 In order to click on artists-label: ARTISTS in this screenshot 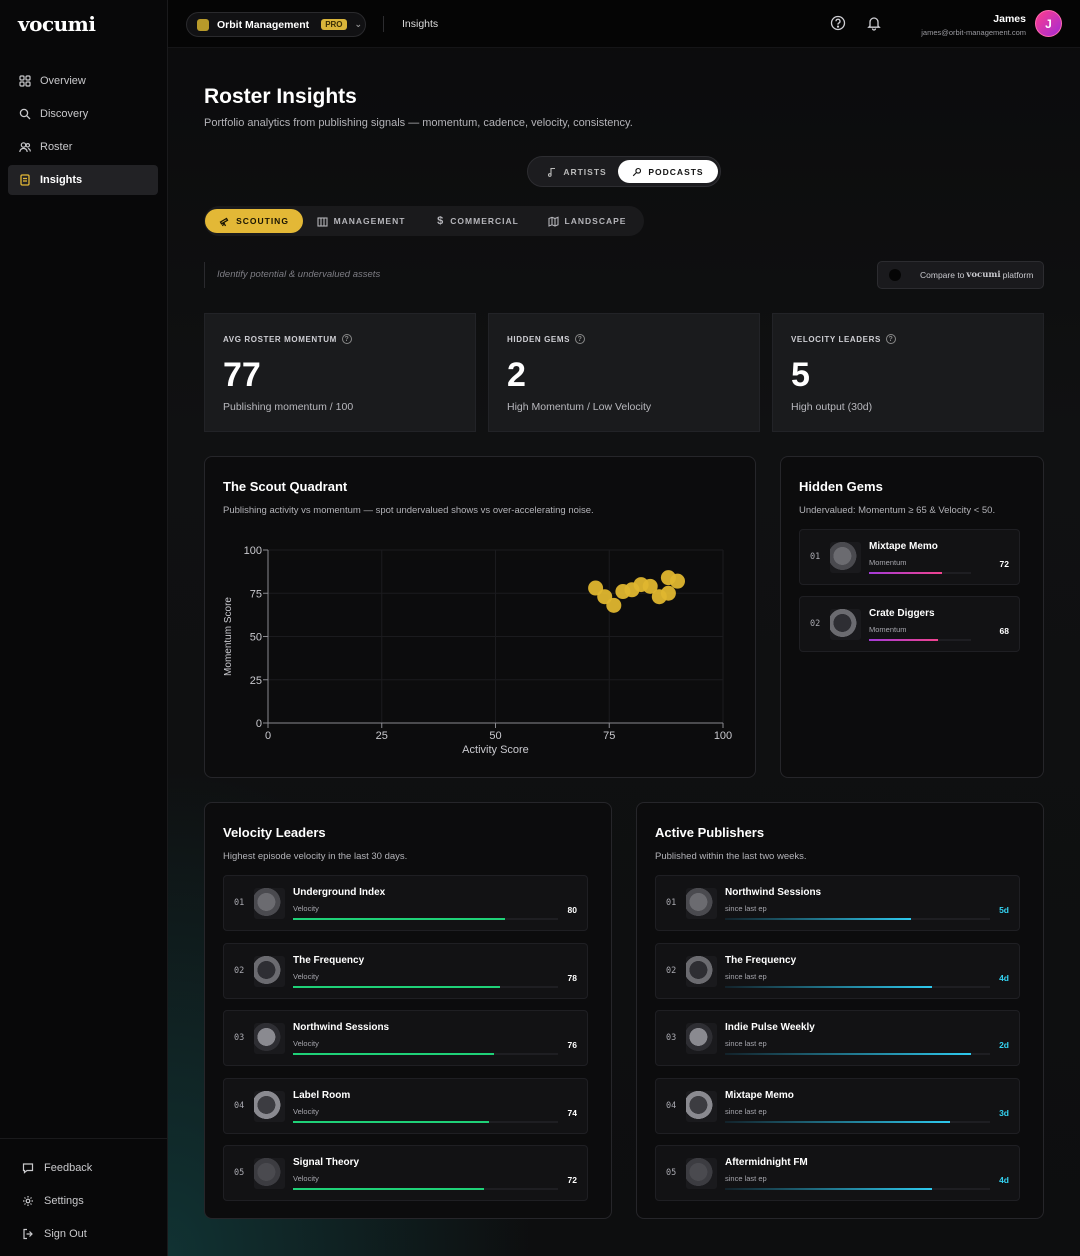, I will do `click(585, 171)`.